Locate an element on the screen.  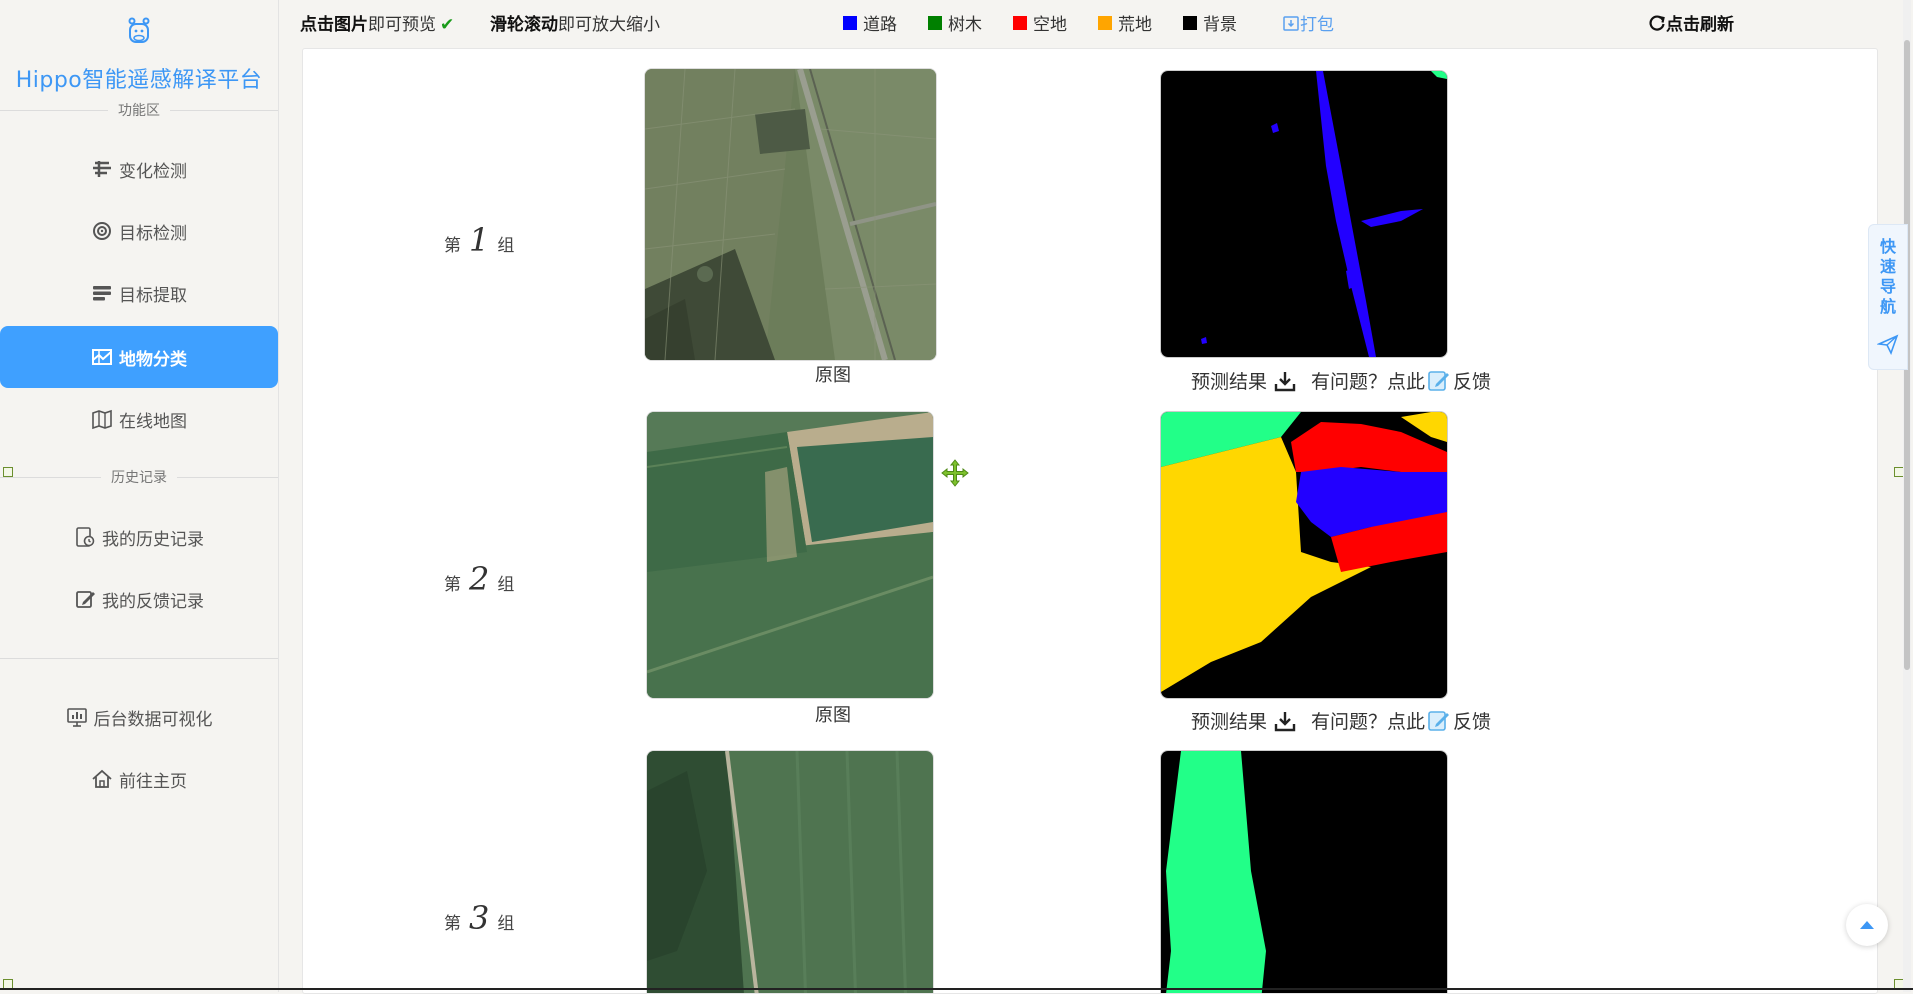
group-label: 第3组 is located at coordinates (479, 918).